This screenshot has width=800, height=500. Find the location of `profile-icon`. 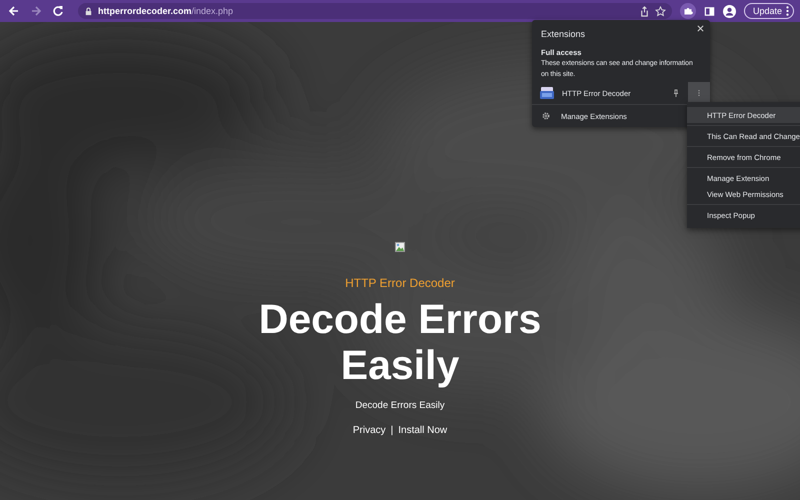

profile-icon is located at coordinates (729, 11).